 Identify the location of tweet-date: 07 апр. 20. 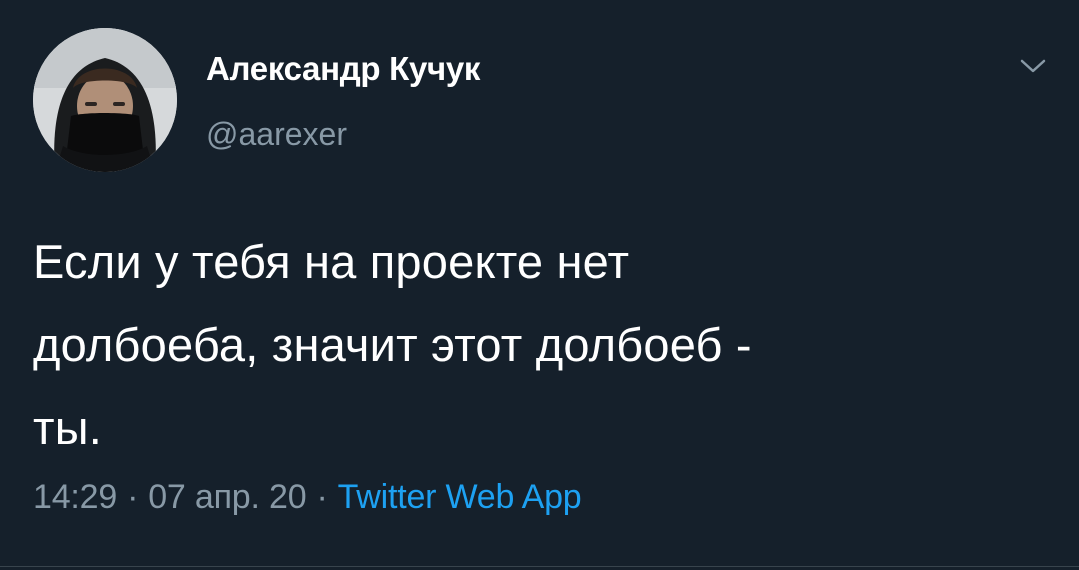
(227, 497).